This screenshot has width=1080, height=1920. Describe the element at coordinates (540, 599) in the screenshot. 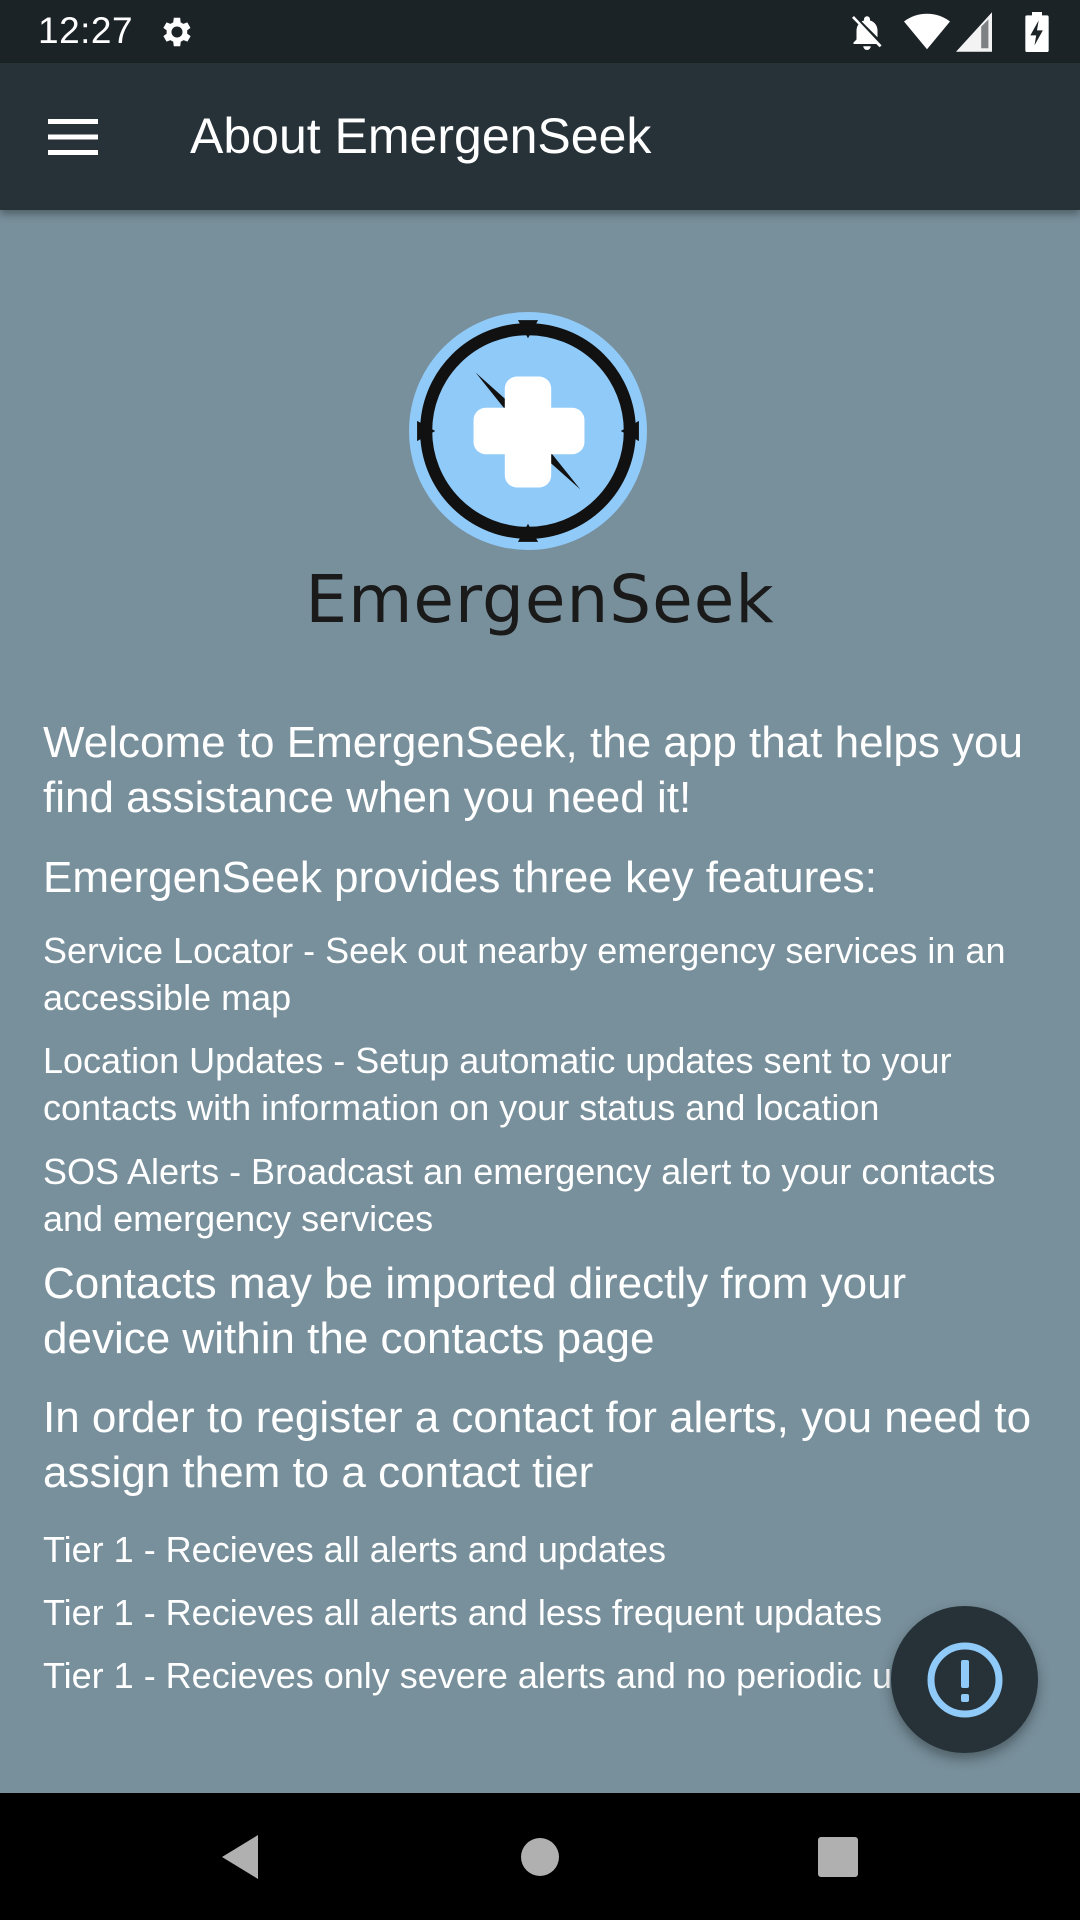

I see `logo-wordmark: EmergenSeek` at that location.